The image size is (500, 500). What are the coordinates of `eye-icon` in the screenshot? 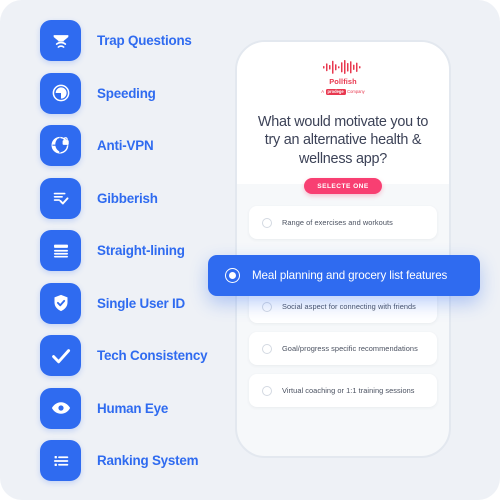 It's located at (60, 408).